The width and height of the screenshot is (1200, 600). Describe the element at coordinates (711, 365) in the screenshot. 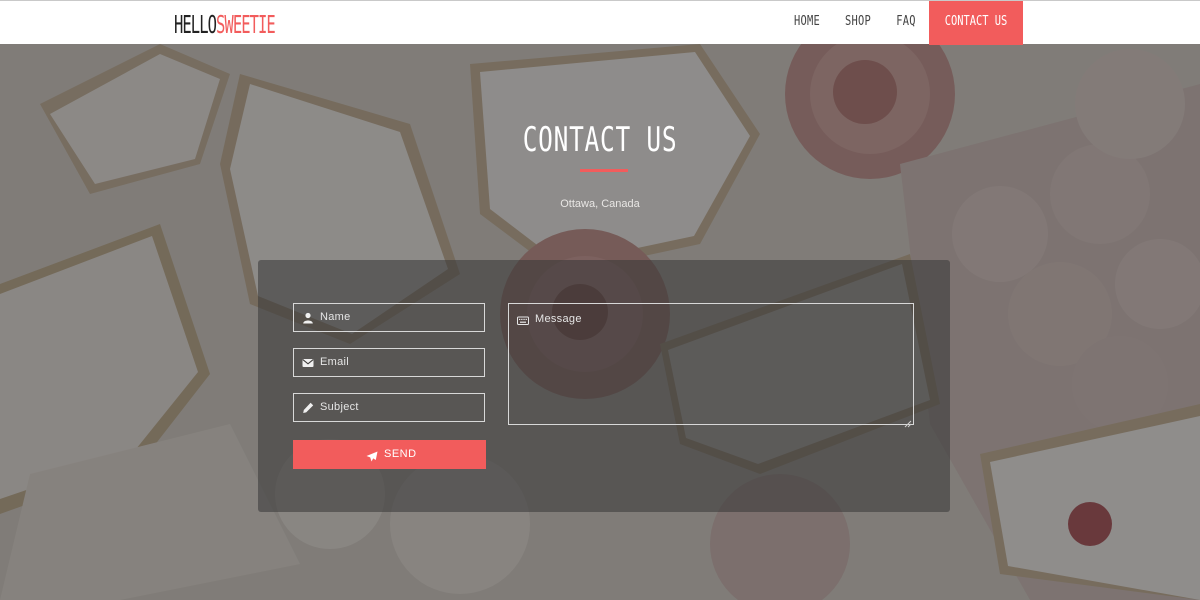

I see `message-textarea: Message` at that location.